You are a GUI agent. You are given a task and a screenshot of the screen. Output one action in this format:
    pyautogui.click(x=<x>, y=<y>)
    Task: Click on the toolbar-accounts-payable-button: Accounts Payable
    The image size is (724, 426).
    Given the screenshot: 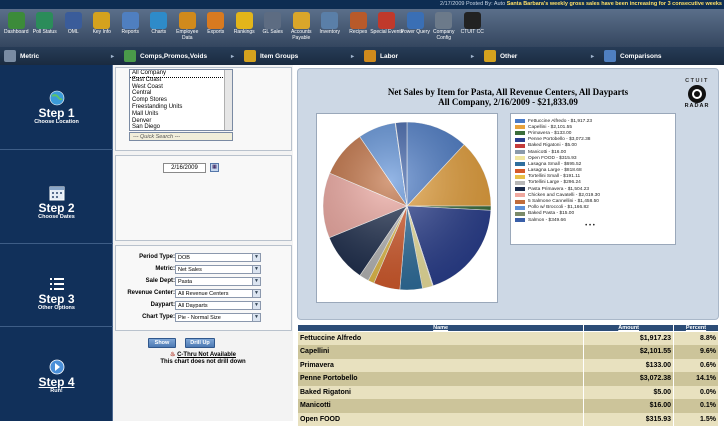 What is the action you would take?
    pyautogui.click(x=301, y=28)
    